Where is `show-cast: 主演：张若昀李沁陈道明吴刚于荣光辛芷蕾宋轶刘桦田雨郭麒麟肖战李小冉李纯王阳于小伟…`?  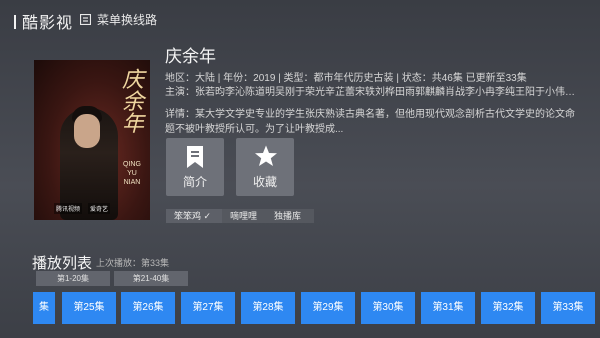 show-cast: 主演：张若昀李沁陈道明吴刚于荣光辛芷蕾宋轶刘桦田雨郭麒麟肖战李小冉李纯王阳于小伟… is located at coordinates (370, 92).